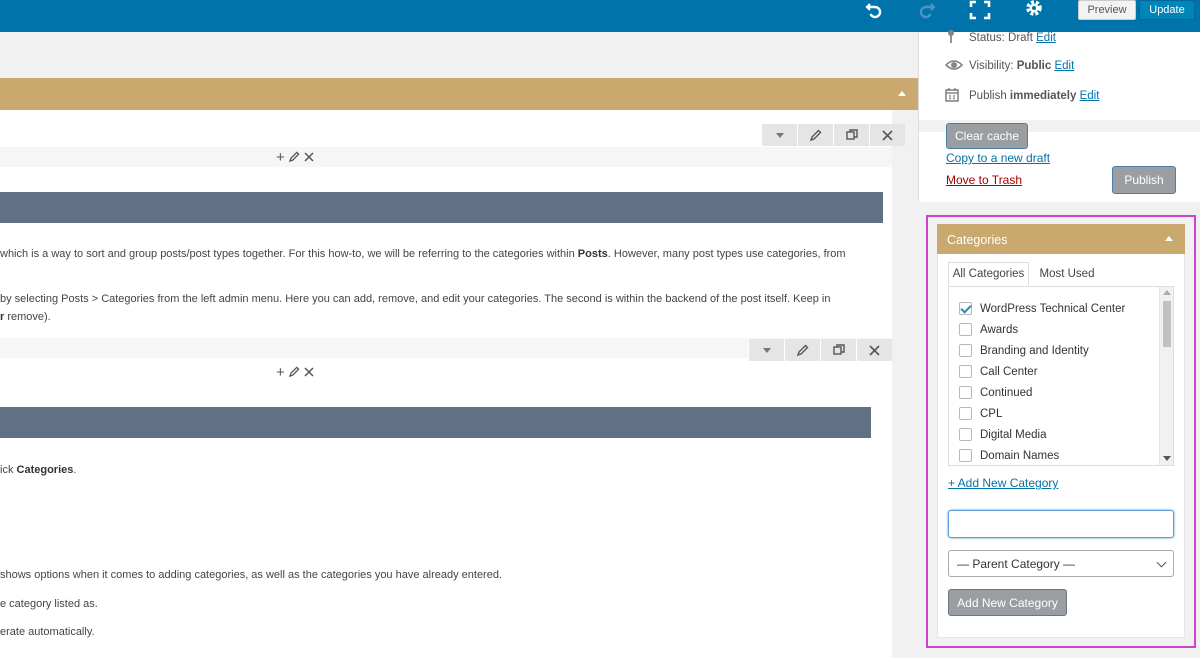  I want to click on section-header-bar, so click(459, 94).